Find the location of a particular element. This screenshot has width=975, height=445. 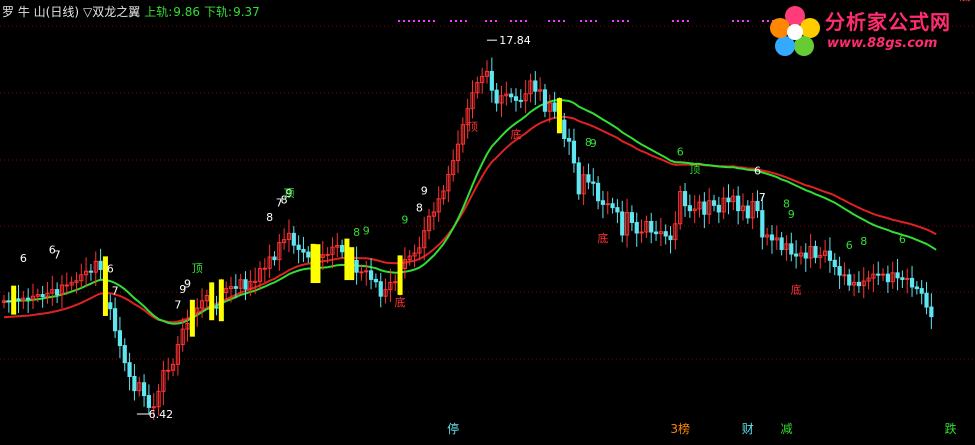

event-label: 减 is located at coordinates (786, 429).